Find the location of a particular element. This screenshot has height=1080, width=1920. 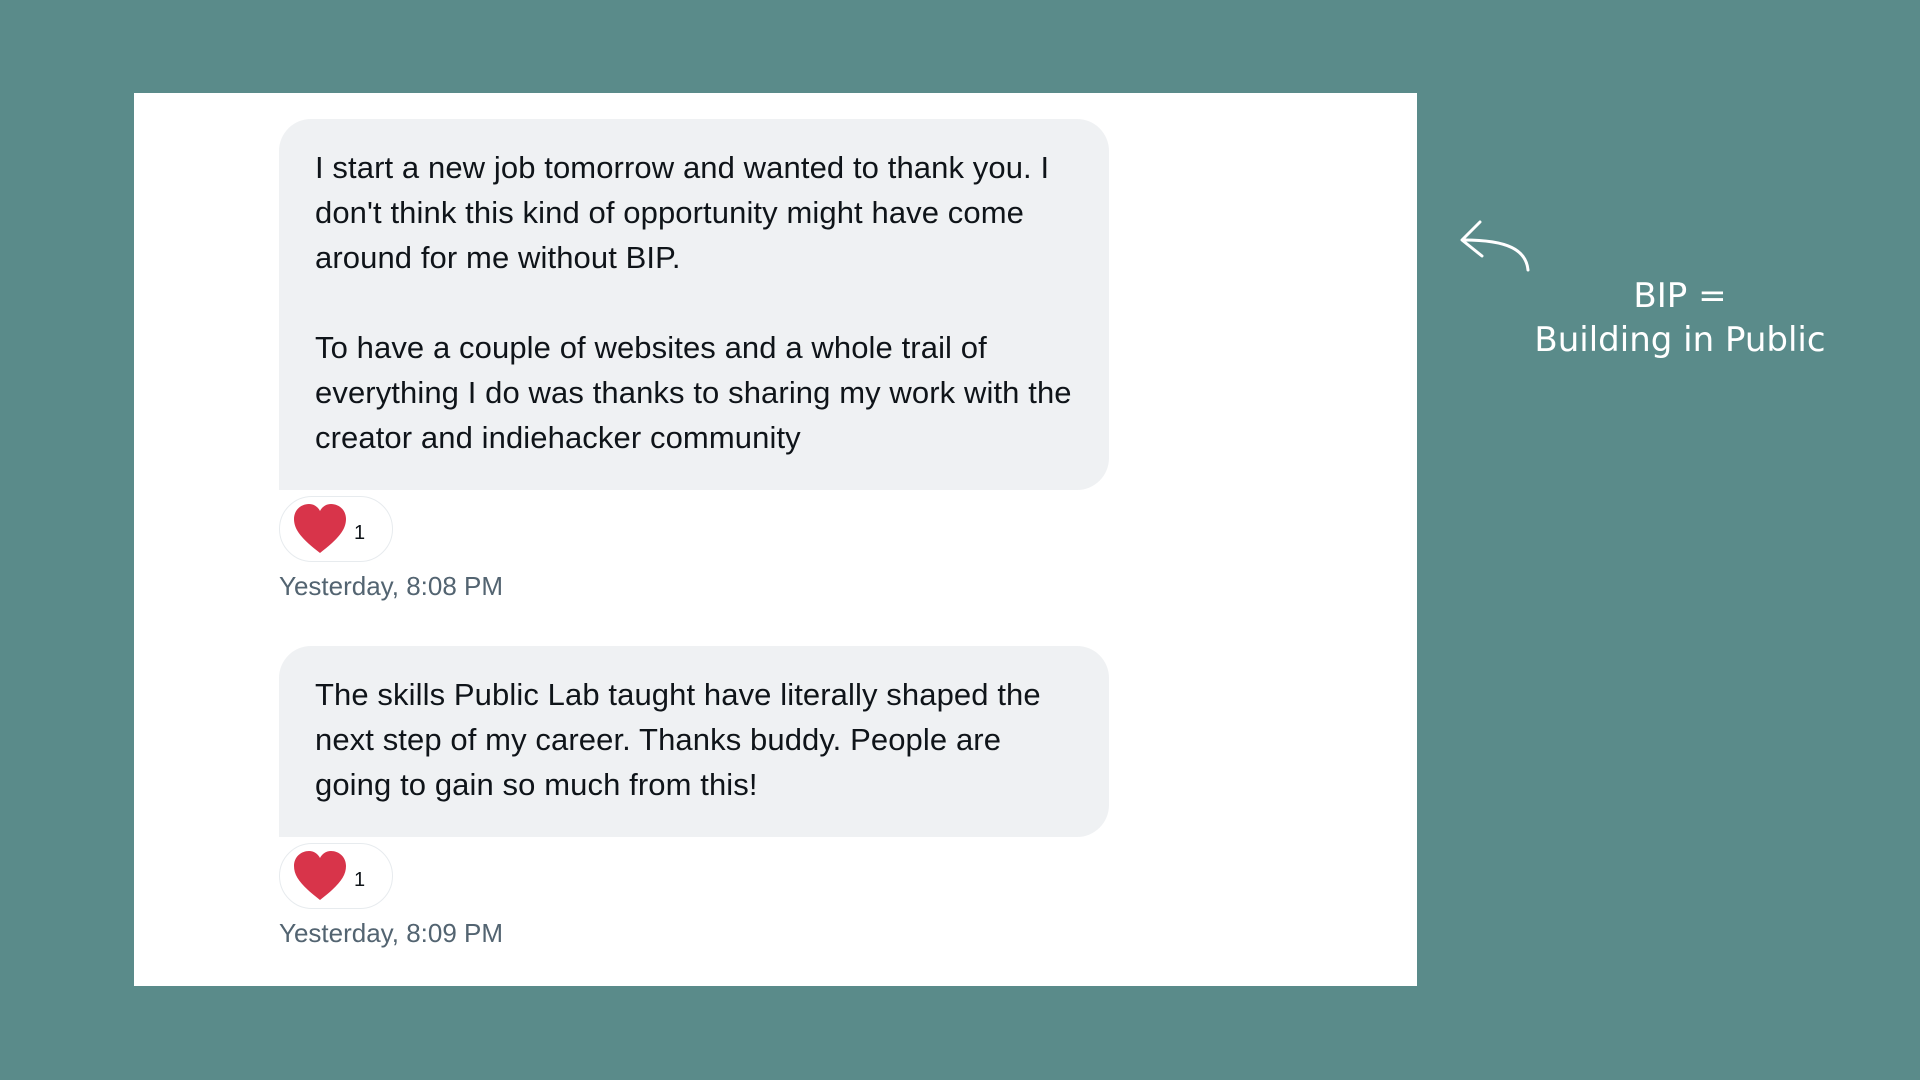

message-timestamp: Yesterday, 8:08 PM is located at coordinates (391, 586).